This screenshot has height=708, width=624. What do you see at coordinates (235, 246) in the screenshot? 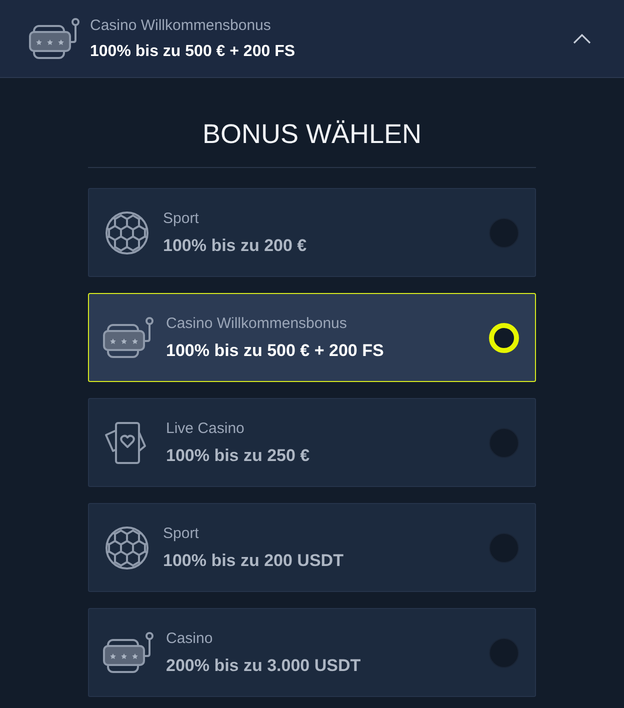
I see `bonus-amount: 100% bis zu 200 €` at bounding box center [235, 246].